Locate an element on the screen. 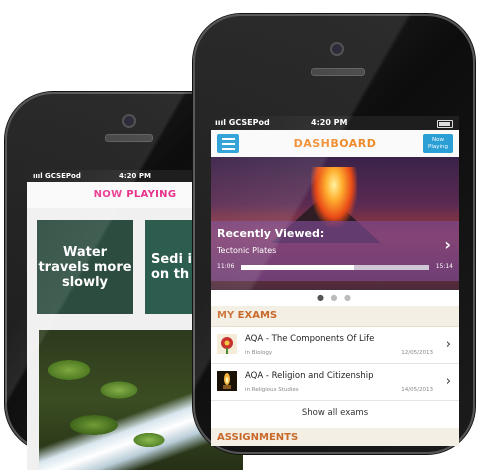  battery-icon is located at coordinates (445, 124).